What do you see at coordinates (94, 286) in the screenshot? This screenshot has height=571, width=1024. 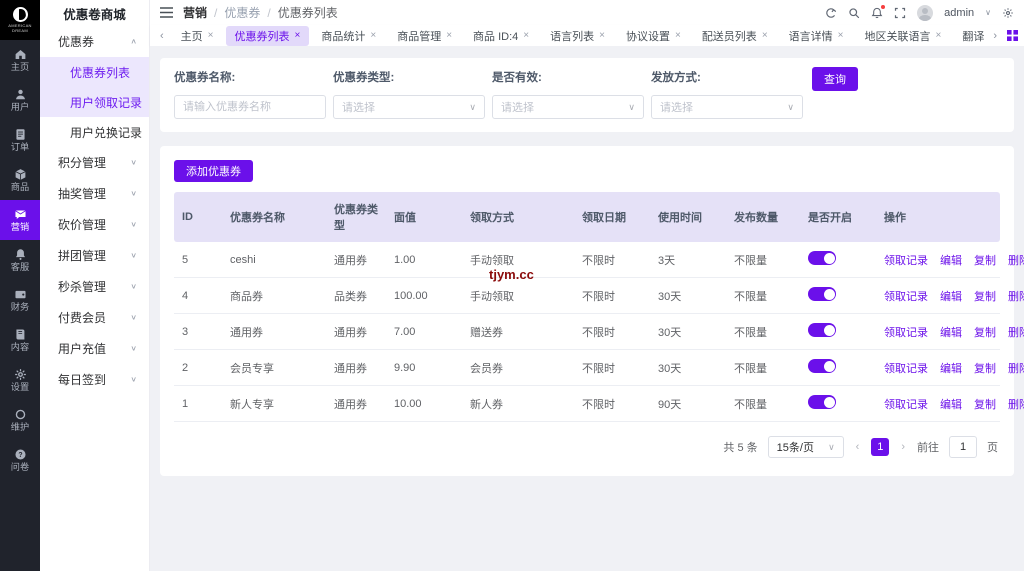 I see `sidebar-group-flashsale: 秒杀管理 ∨` at bounding box center [94, 286].